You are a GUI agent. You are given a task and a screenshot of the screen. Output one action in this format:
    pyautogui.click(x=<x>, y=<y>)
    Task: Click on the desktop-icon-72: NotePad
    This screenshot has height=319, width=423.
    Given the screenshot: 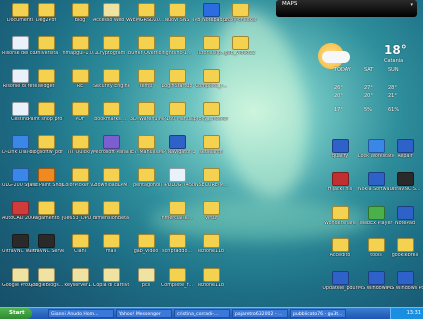 What is the action you would take?
    pyautogui.click(x=405, y=222)
    